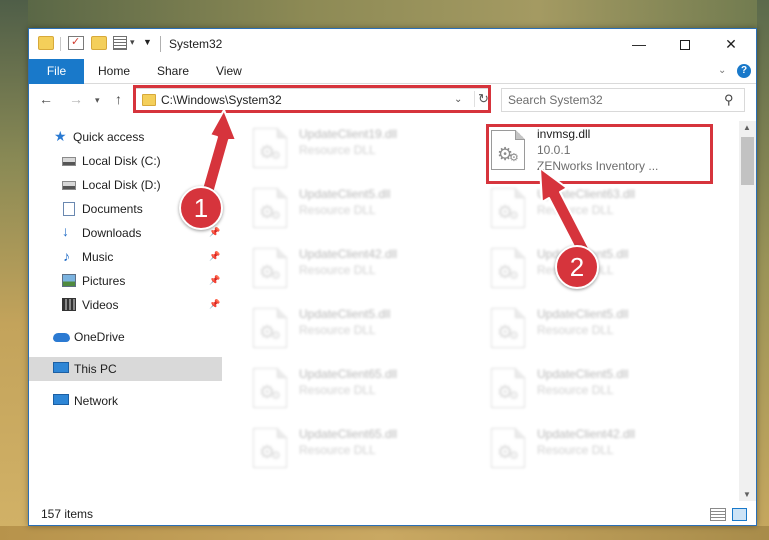 The image size is (769, 540). Describe the element at coordinates (76, 99) in the screenshot. I see `forward-button: →` at that location.